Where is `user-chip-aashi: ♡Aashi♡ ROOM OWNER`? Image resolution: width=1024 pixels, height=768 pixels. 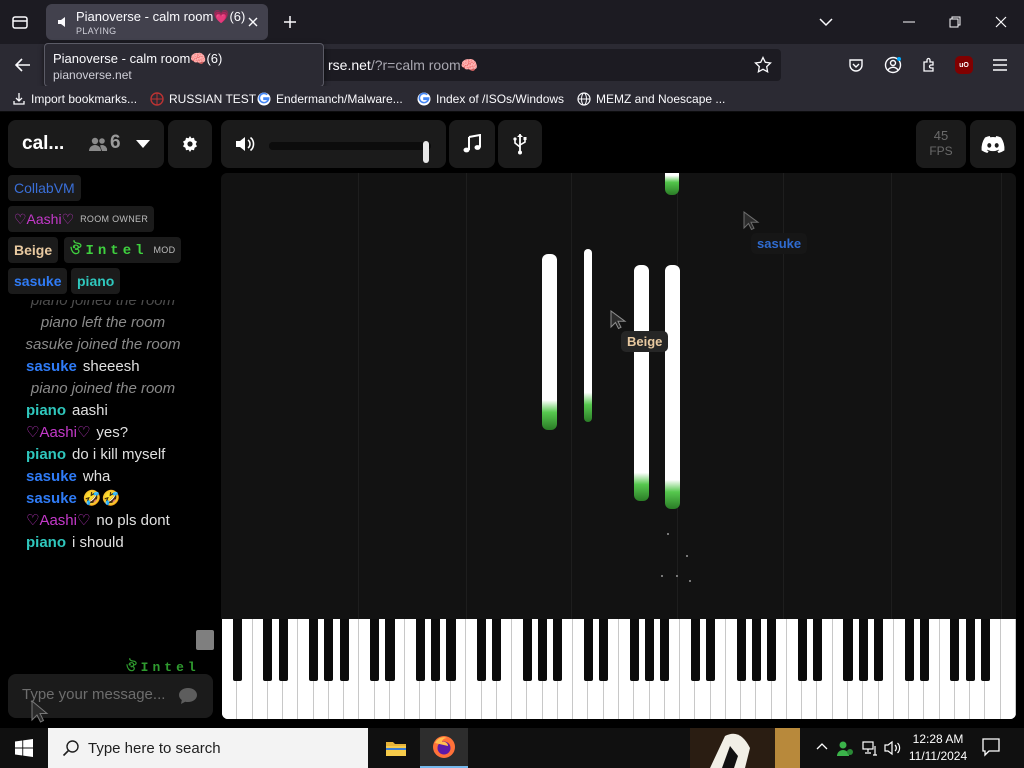 user-chip-aashi: ♡Aashi♡ ROOM OWNER is located at coordinates (81, 219).